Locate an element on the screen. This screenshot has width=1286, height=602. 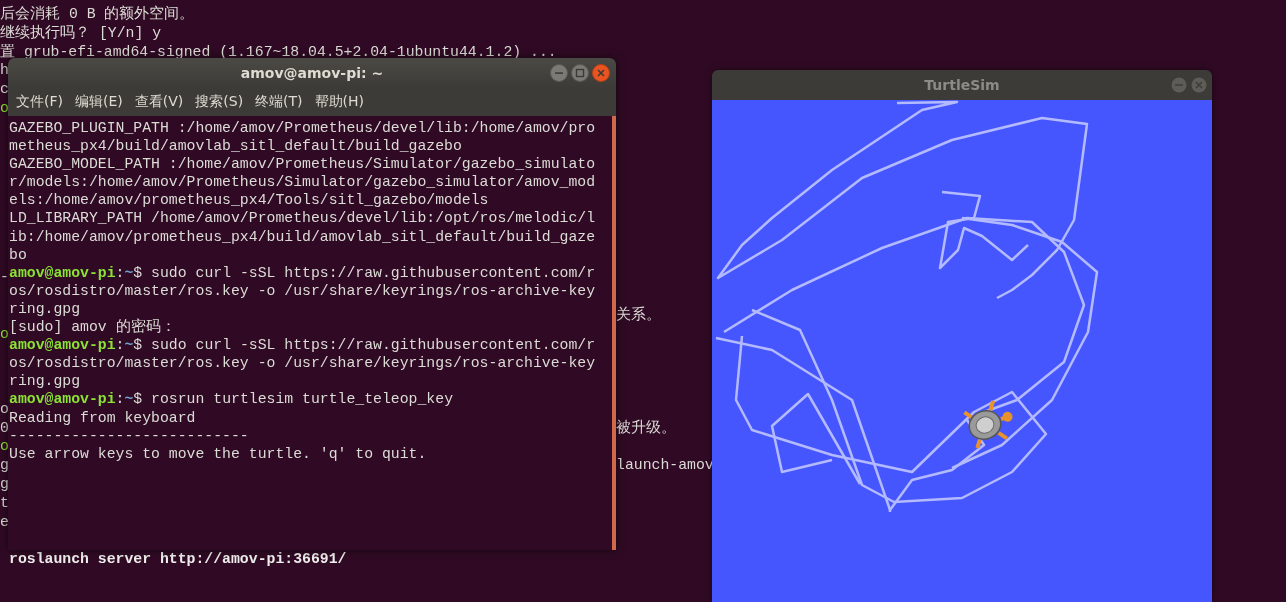
terminal-line: 被升级。 is located at coordinates (646, 428).